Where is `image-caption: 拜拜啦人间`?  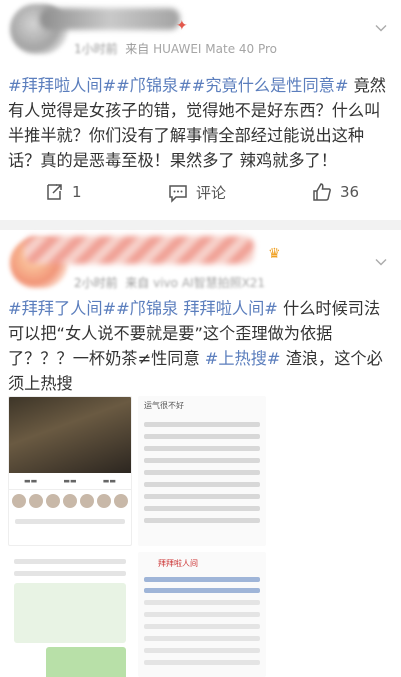
image-caption: 拜拜啦人间 is located at coordinates (178, 563).